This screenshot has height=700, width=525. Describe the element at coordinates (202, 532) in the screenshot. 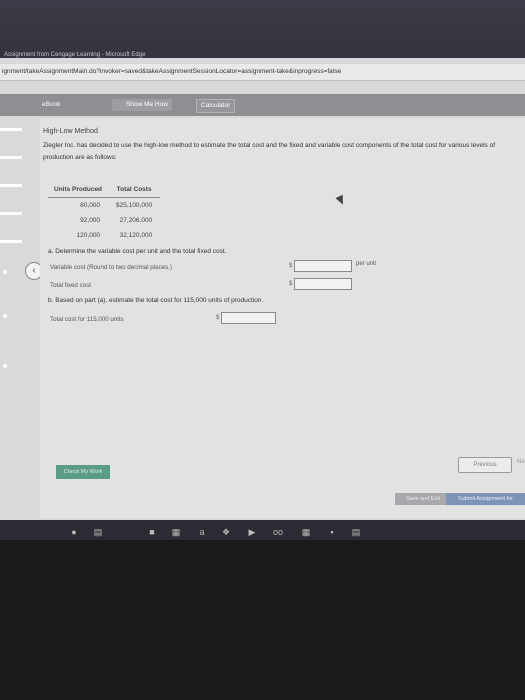

I see `taskbar-amazon-icon: a` at that location.